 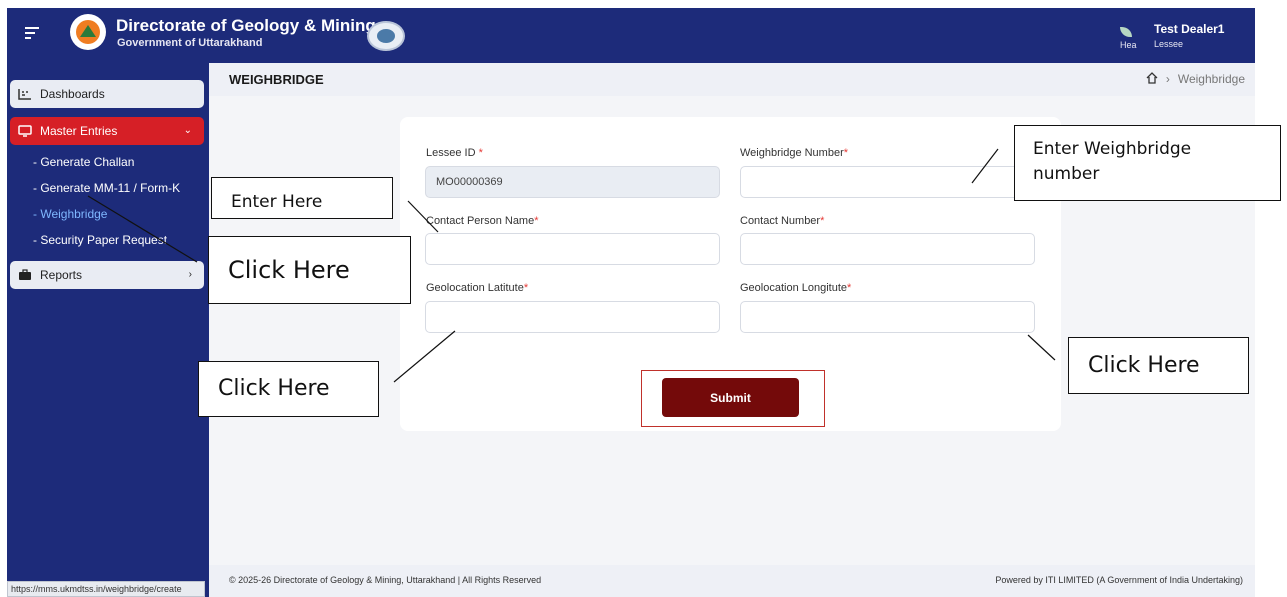 I want to click on annotation-enter-weighbridge: Enter Weighbridge number, so click(x=1147, y=163).